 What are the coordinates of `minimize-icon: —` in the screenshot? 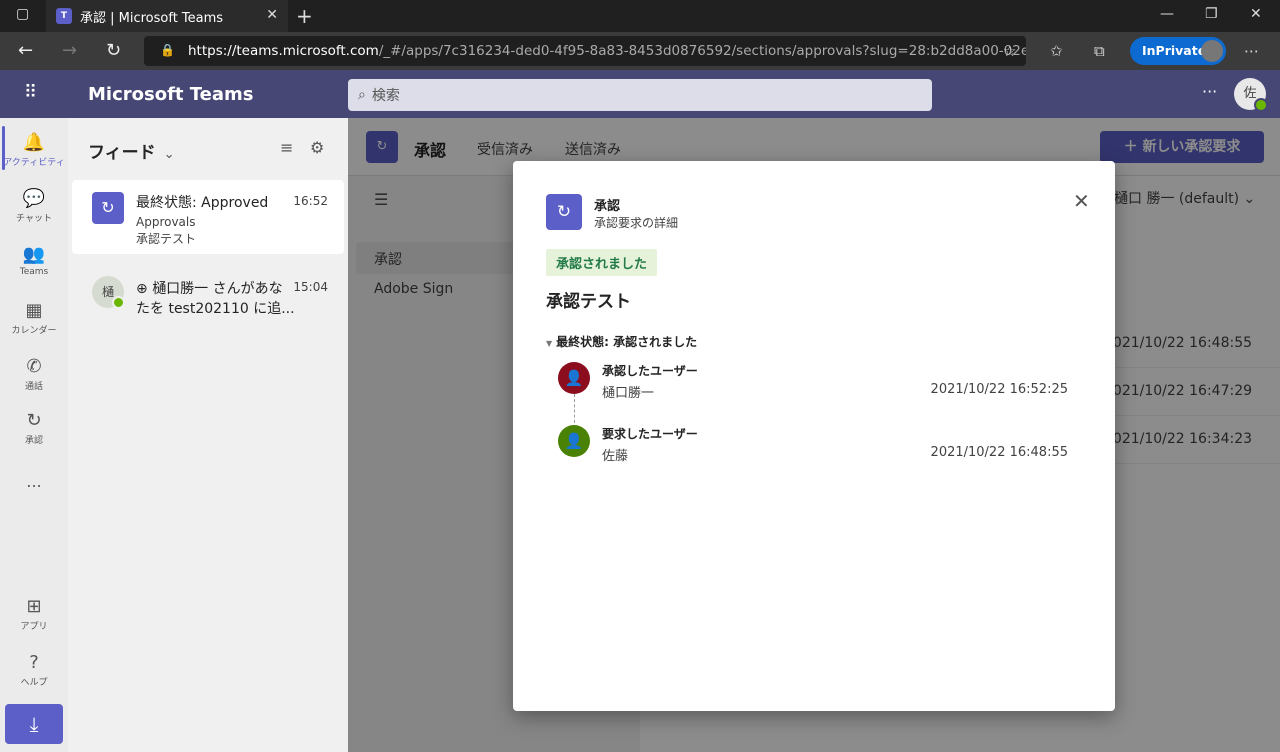 It's located at (1167, 14).